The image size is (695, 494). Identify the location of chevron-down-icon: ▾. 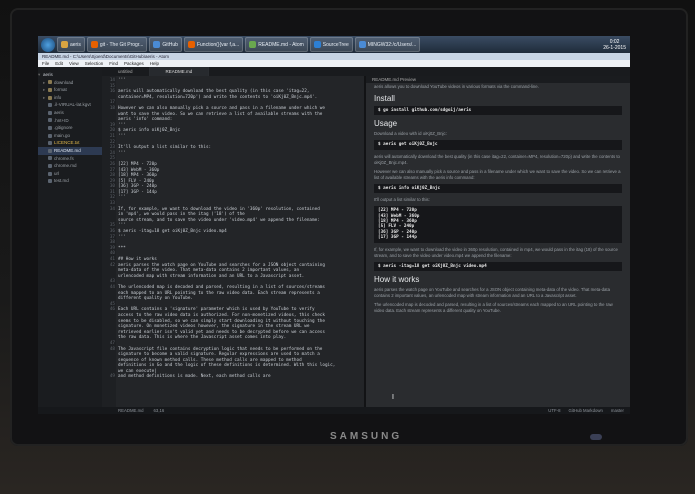
(39, 74).